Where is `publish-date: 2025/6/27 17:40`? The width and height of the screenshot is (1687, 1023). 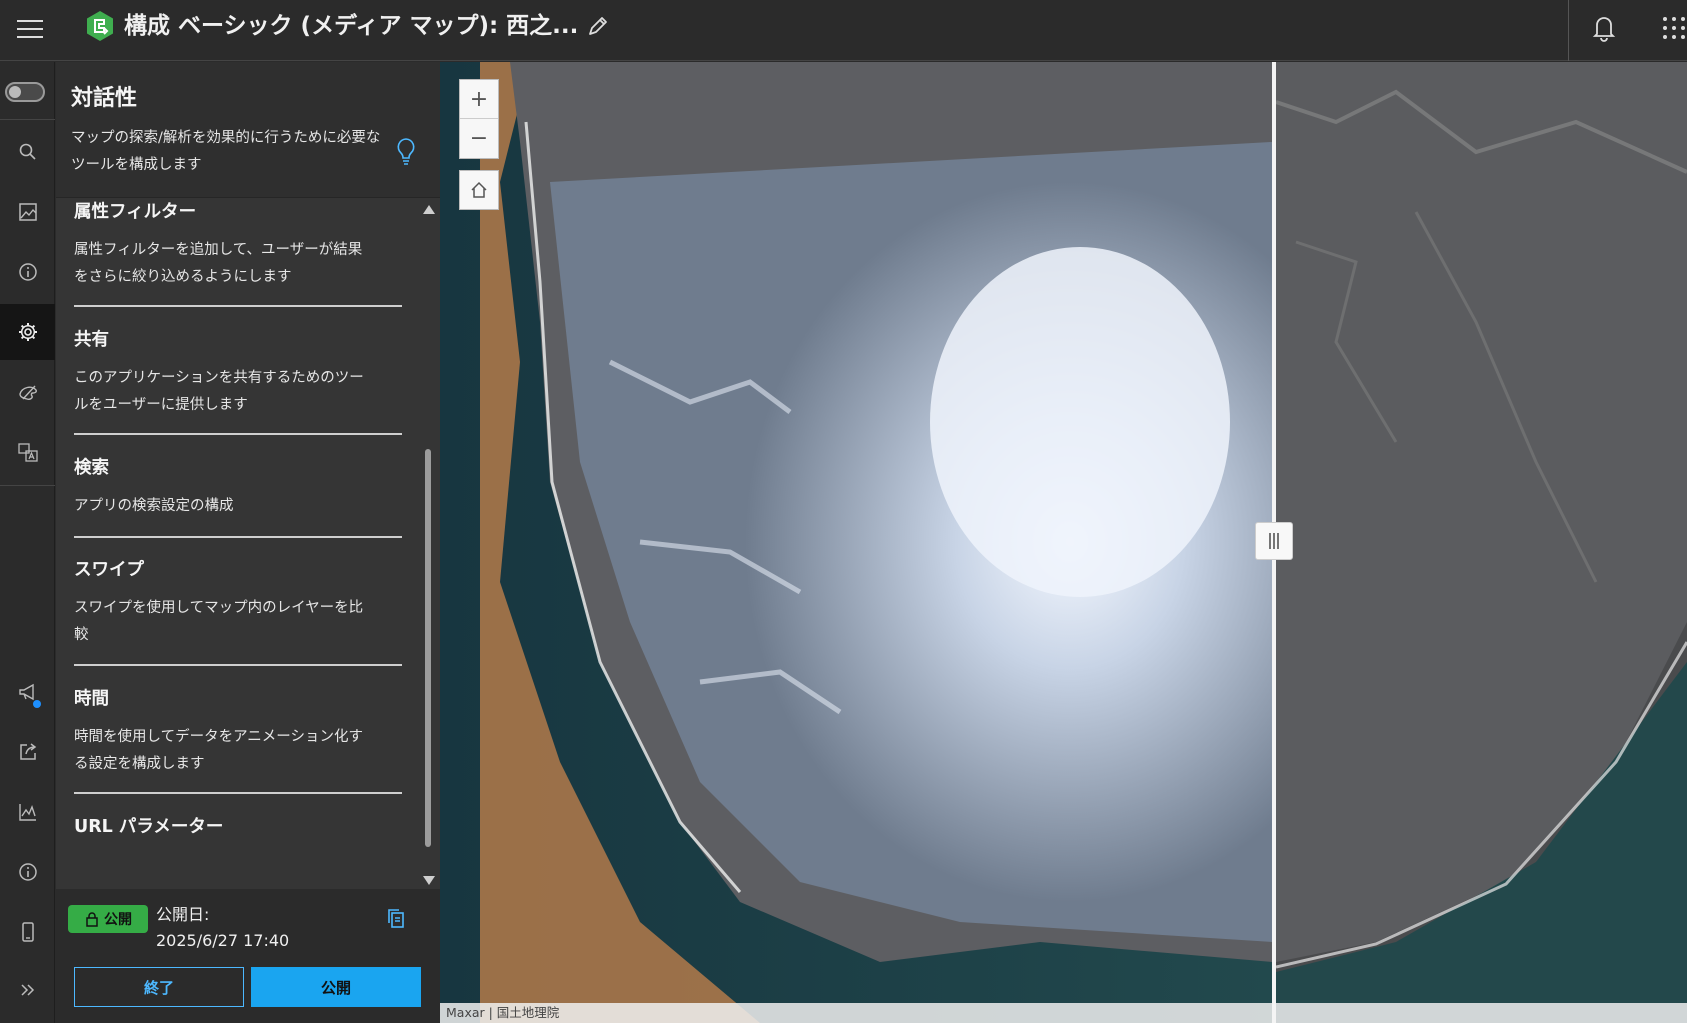
publish-date: 2025/6/27 17:40 is located at coordinates (223, 940).